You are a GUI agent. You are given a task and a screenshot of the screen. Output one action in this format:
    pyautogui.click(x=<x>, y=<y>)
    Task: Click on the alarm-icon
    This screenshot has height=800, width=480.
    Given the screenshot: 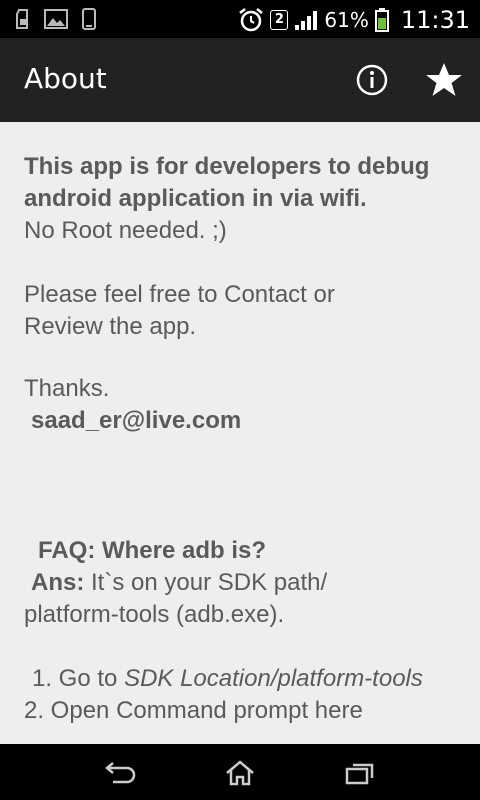 What is the action you would take?
    pyautogui.click(x=251, y=20)
    